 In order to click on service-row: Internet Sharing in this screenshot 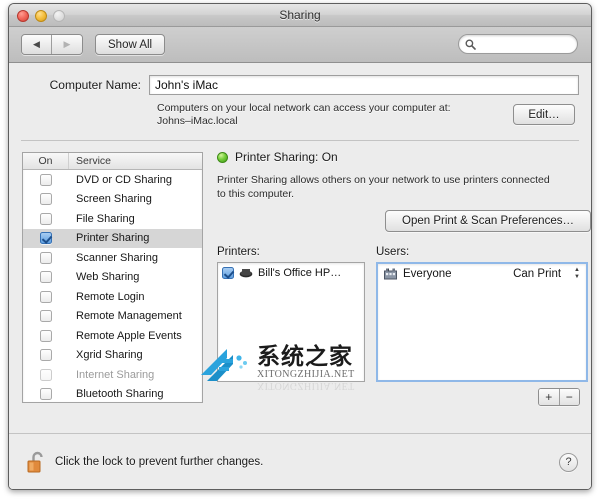, I will do `click(112, 375)`.